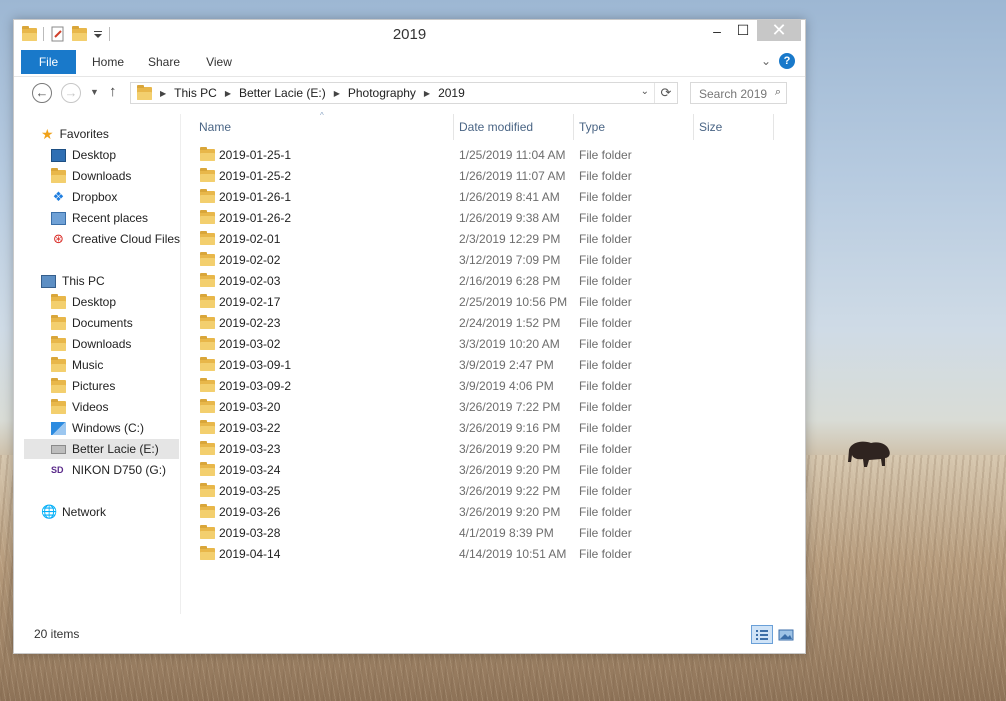 This screenshot has width=1006, height=701. I want to click on breadcrumb-better-lacie: Better Lacie (E:), so click(282, 93).